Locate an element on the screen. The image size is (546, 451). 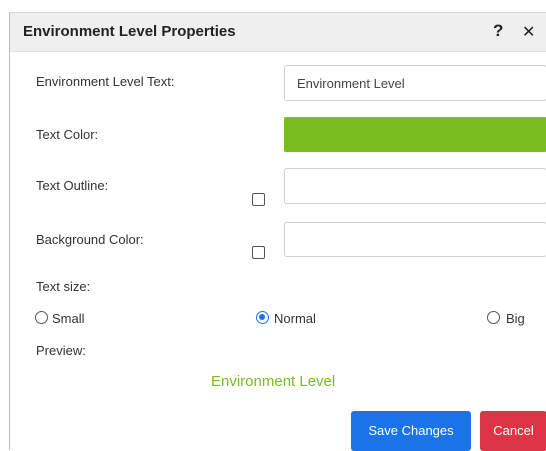
save-changes-button: Save Changes is located at coordinates (411, 431).